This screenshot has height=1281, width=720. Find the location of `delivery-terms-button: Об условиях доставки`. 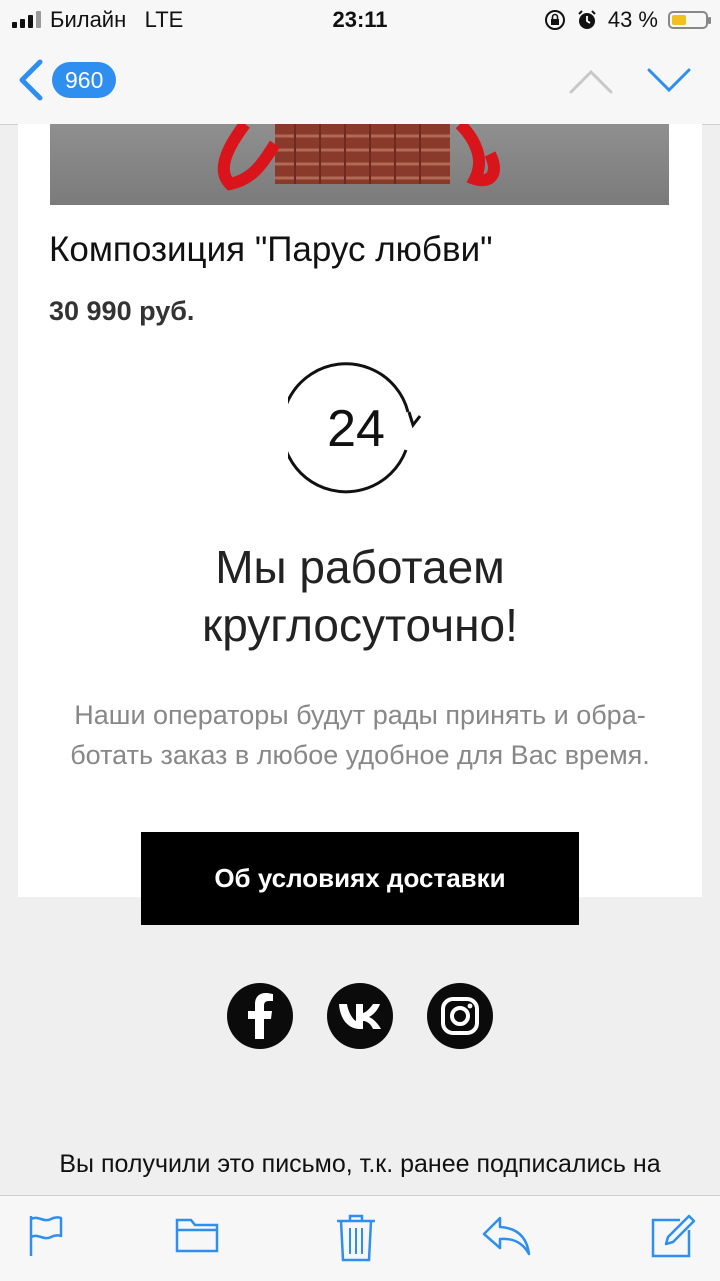

delivery-terms-button: Об условиях доставки is located at coordinates (360, 878).